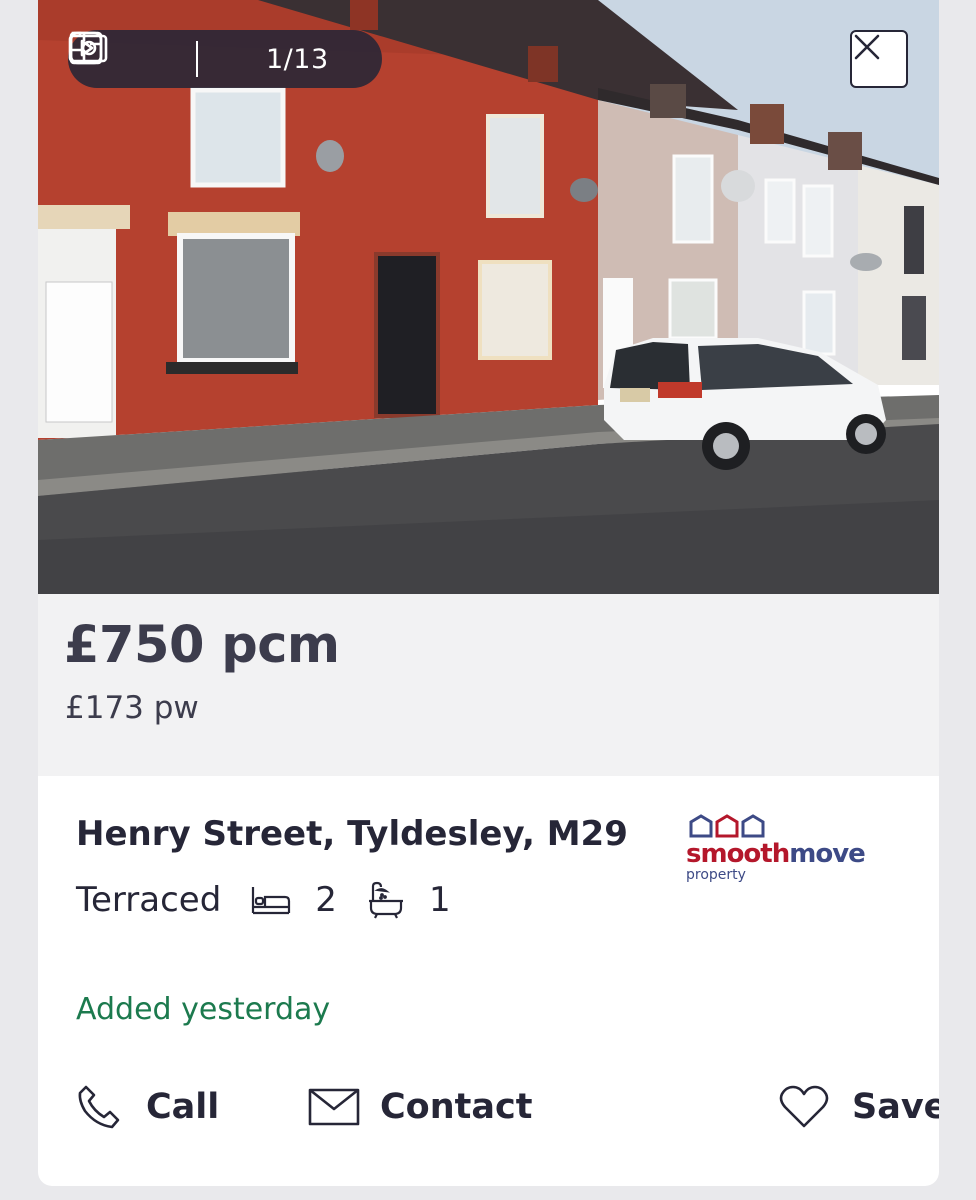 The height and width of the screenshot is (1200, 976). I want to click on save-label: Save, so click(895, 1107).